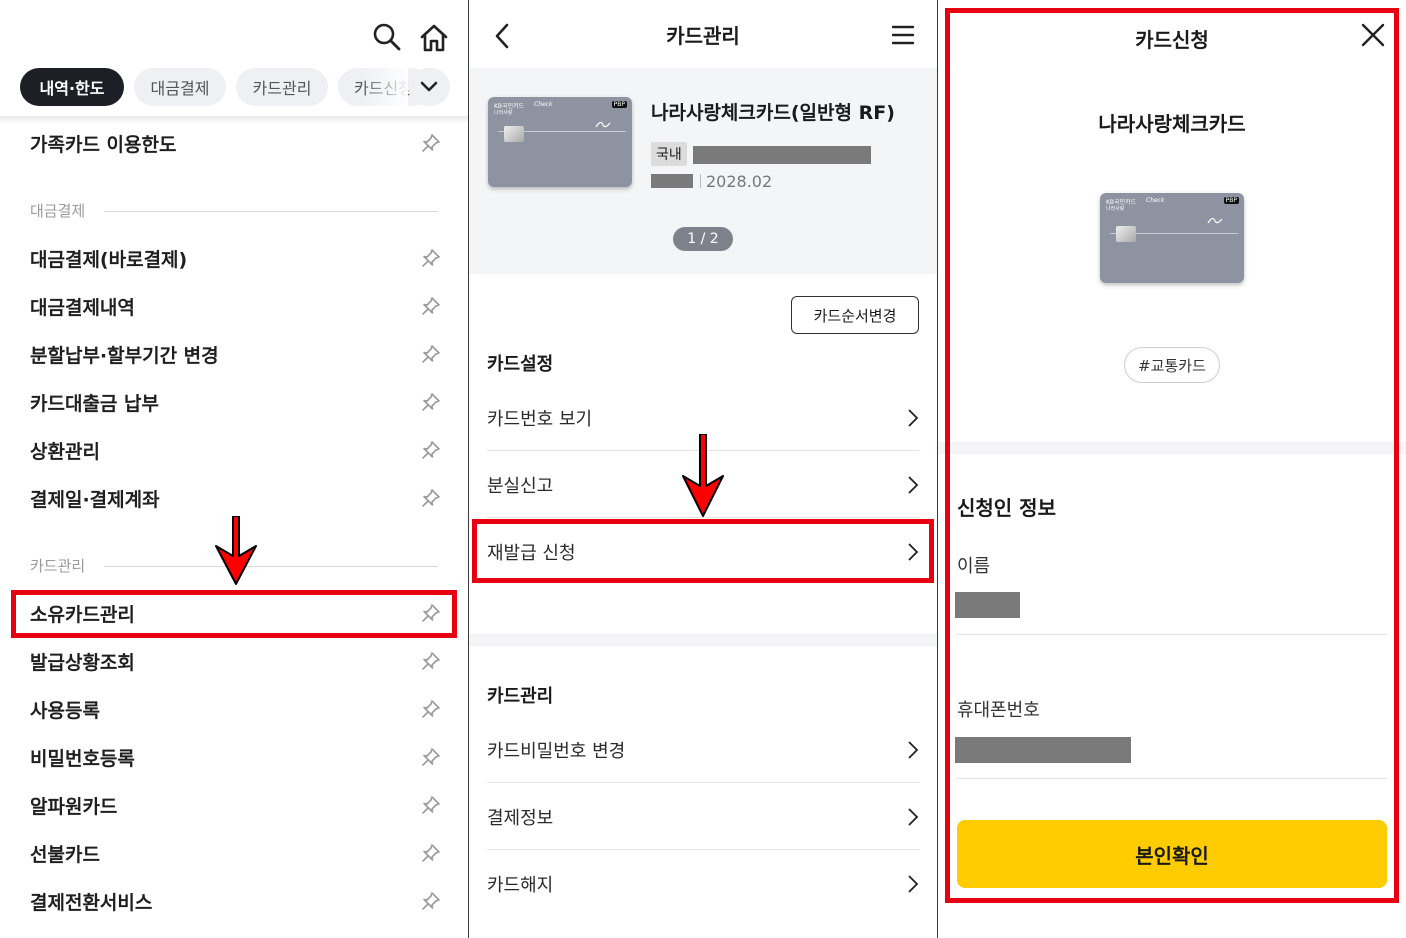 The width and height of the screenshot is (1406, 938). Describe the element at coordinates (520, 885) in the screenshot. I see `row-label: 카드해지` at that location.